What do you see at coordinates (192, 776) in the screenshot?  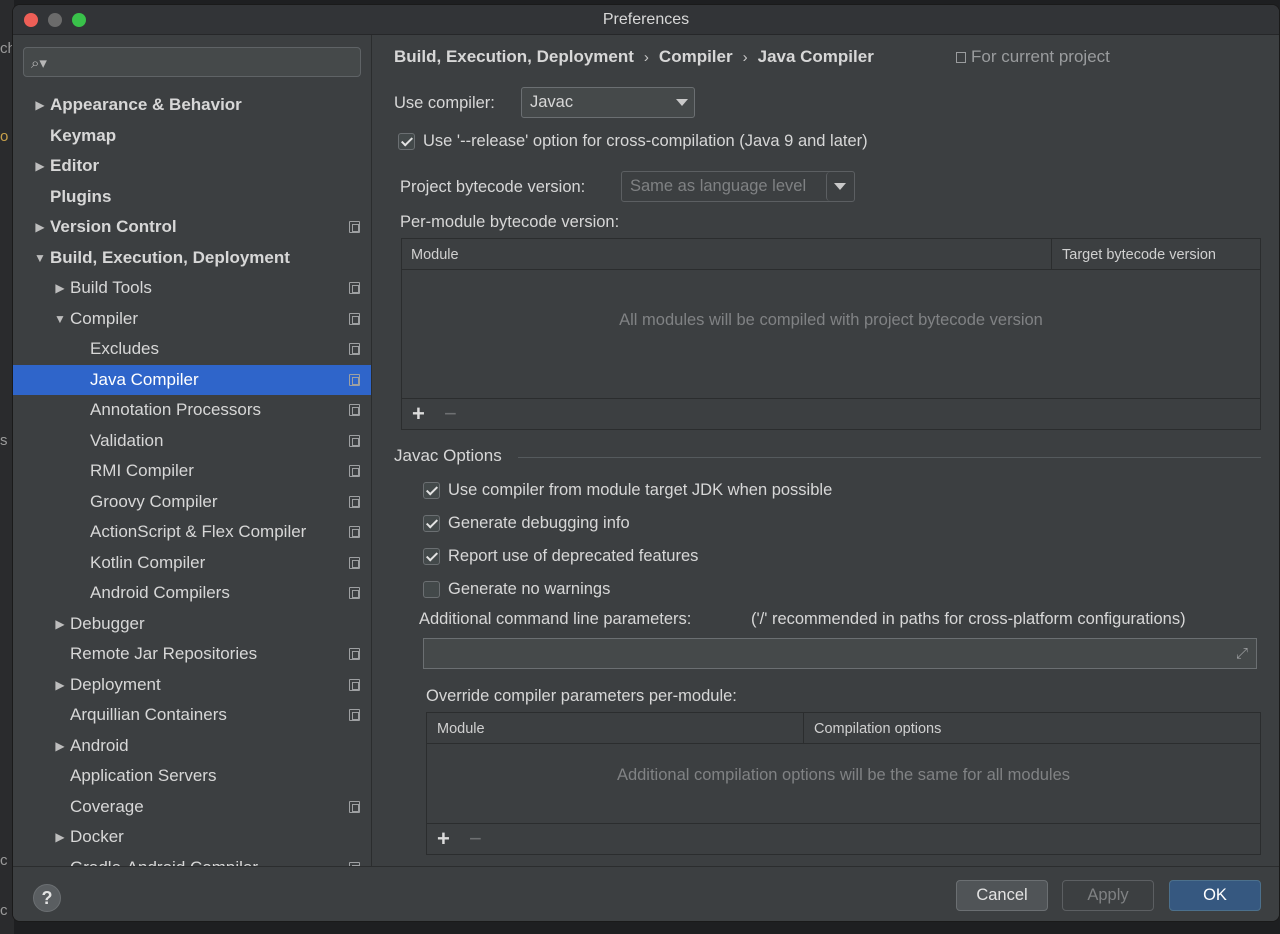 I see `sidebar-item: Application Servers` at bounding box center [192, 776].